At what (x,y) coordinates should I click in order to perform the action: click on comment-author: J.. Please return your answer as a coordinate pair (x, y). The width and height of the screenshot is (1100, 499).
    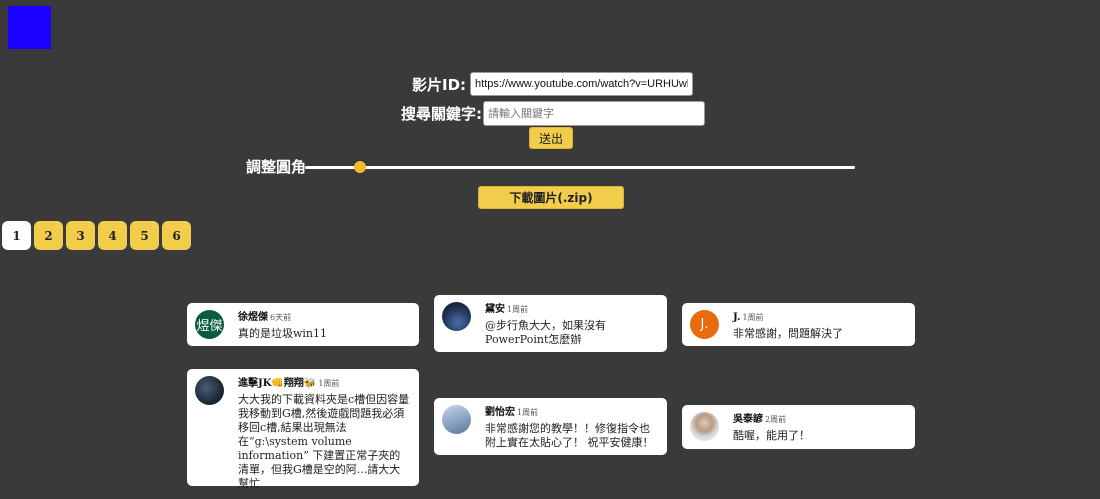
    Looking at the image, I should click on (737, 317).